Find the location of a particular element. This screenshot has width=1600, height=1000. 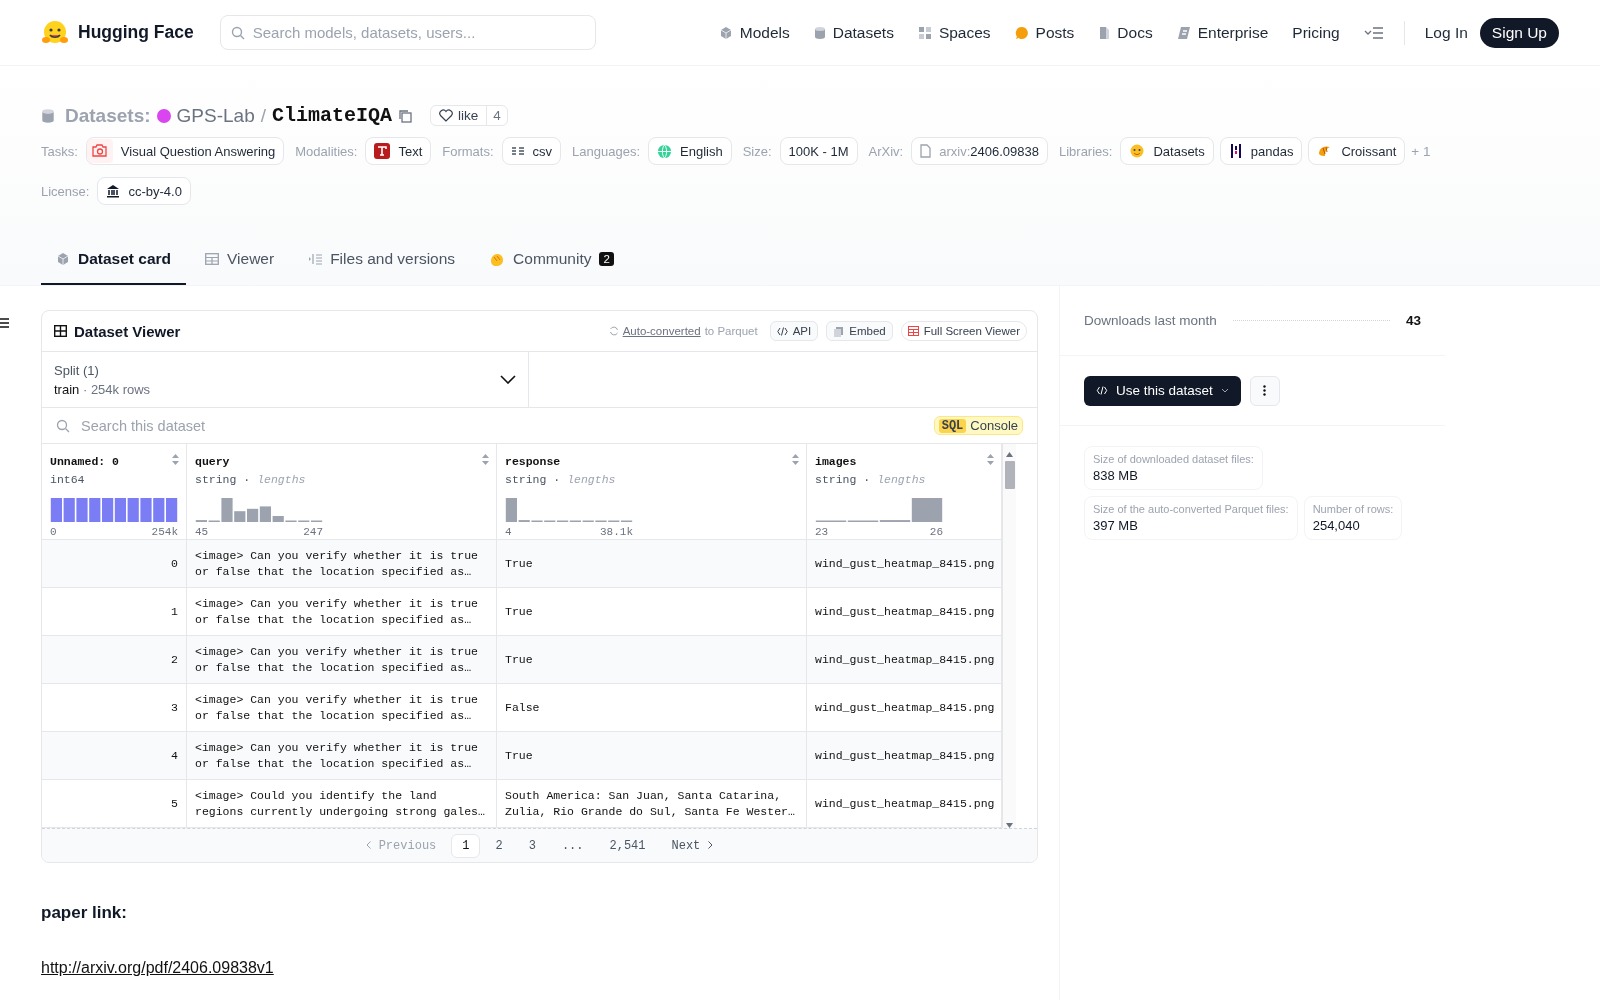

dots-icon is located at coordinates (1265, 390).